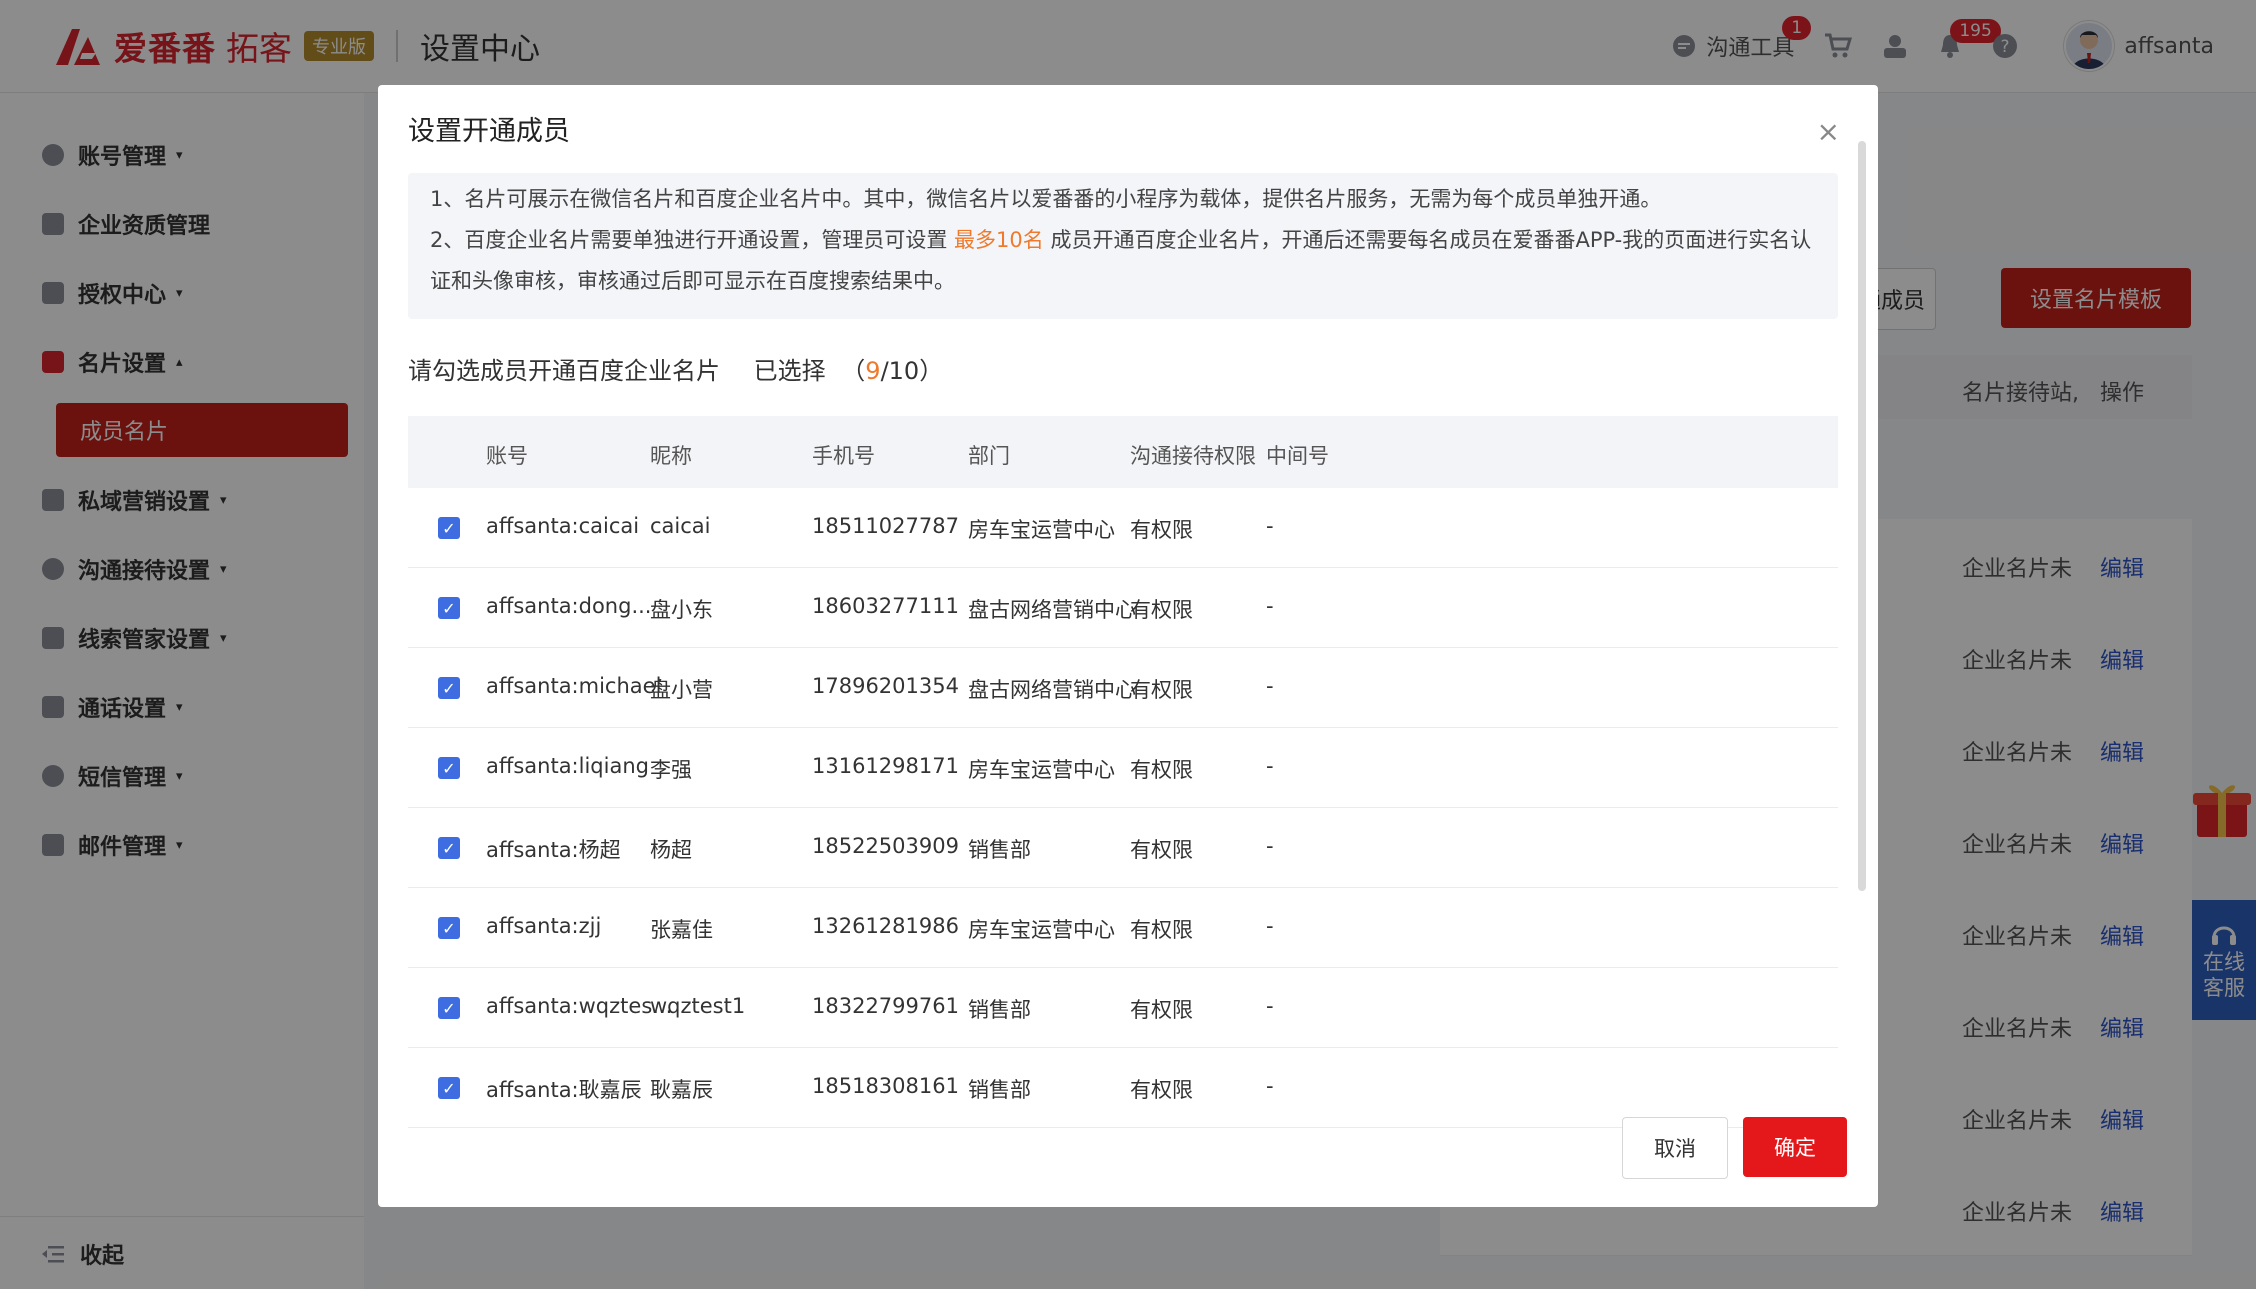  I want to click on notice-text: 2、百度企业名片需要单独进行开通设置，管理员可设置, so click(692, 240).